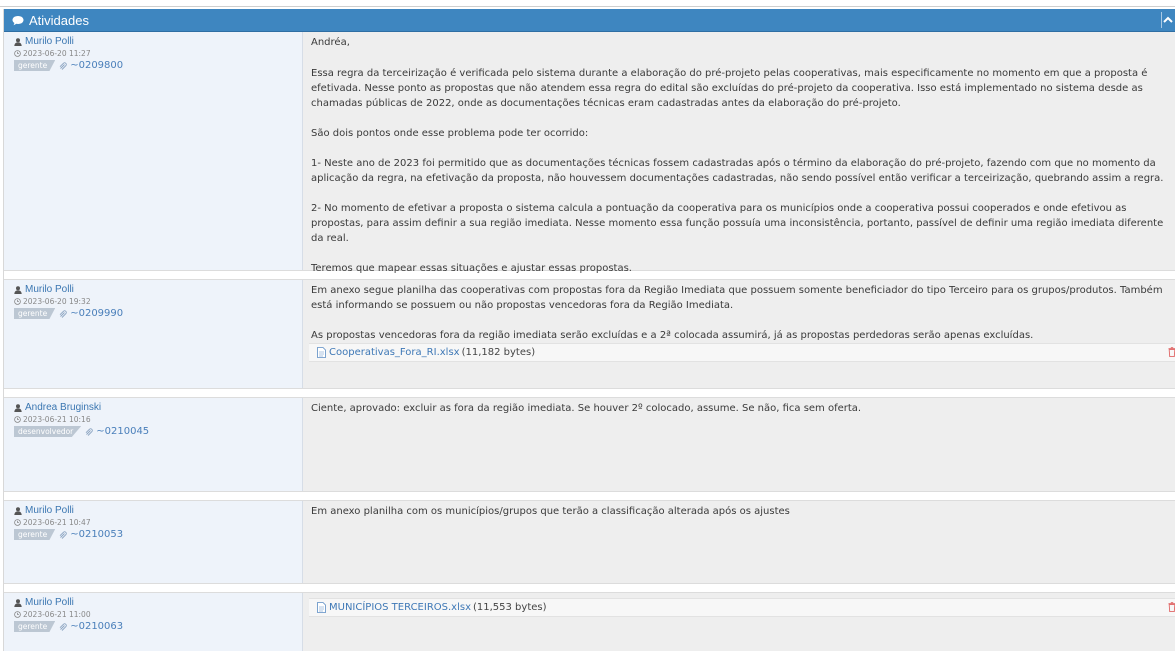  I want to click on note-id: ~0210053, so click(96, 534).